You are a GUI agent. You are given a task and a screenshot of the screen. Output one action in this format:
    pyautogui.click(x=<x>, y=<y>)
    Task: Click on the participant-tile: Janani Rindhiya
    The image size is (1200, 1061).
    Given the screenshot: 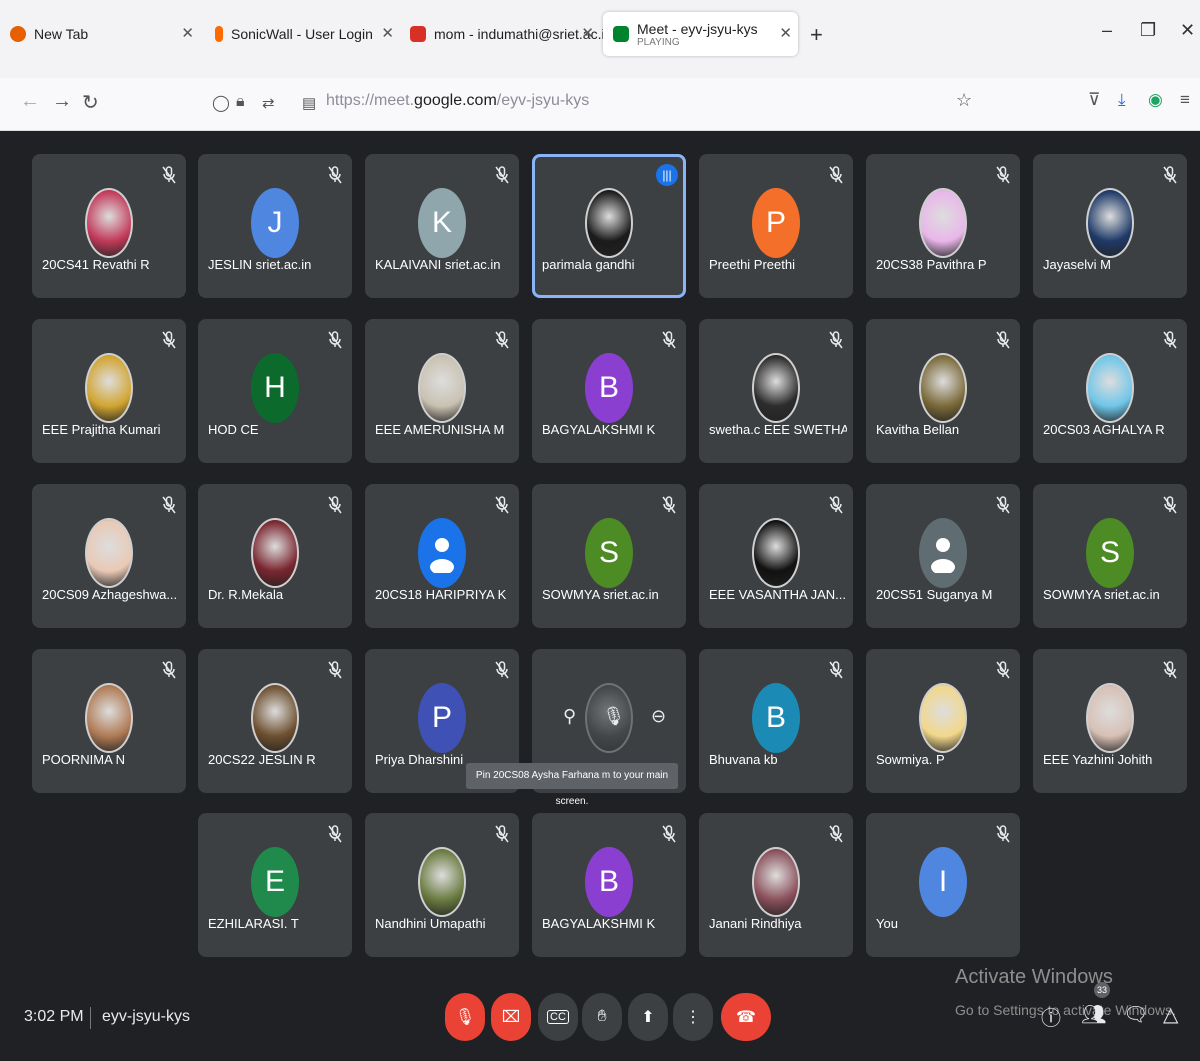 What is the action you would take?
    pyautogui.click(x=776, y=885)
    